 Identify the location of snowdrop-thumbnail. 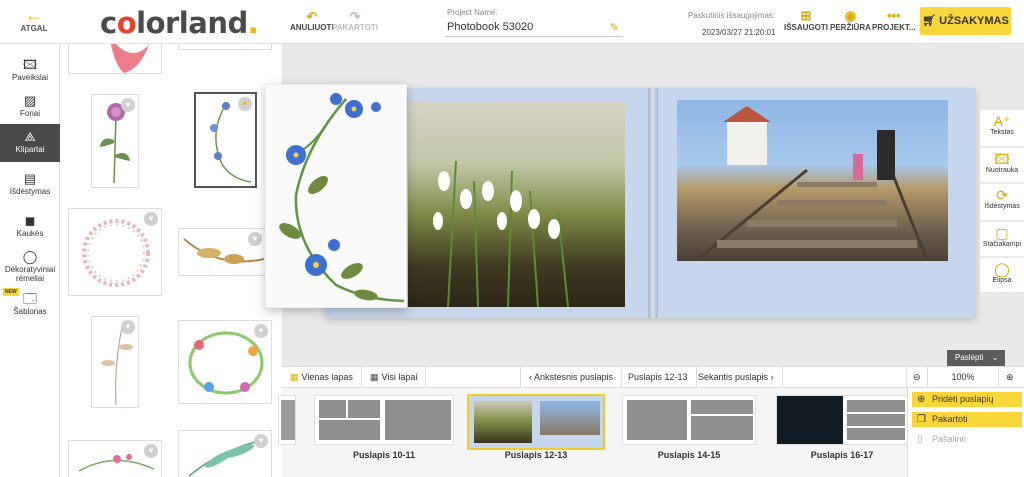
(503, 422).